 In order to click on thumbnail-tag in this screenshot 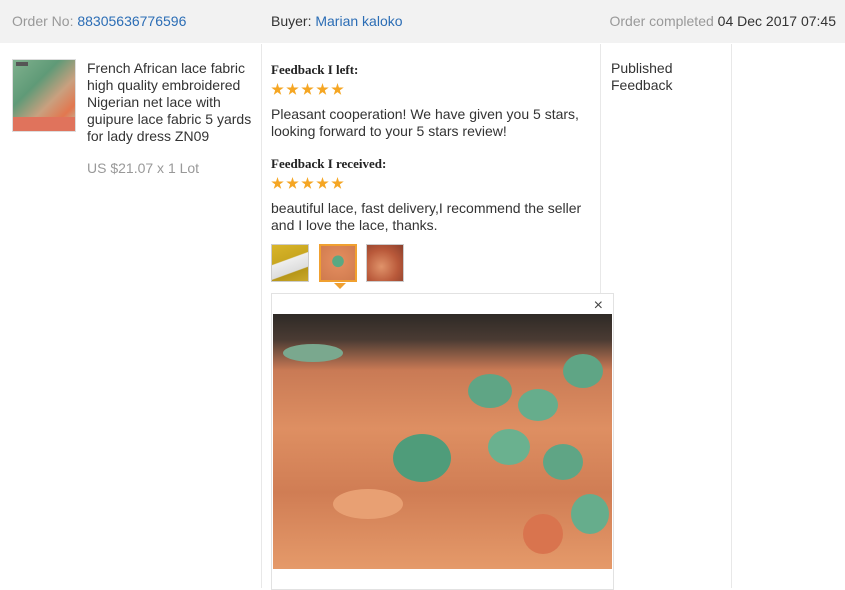, I will do `click(22, 64)`.